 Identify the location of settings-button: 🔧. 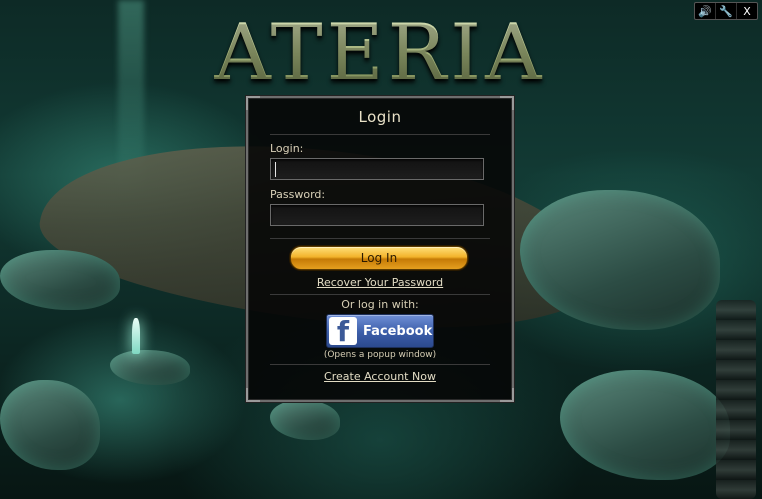
(725, 11).